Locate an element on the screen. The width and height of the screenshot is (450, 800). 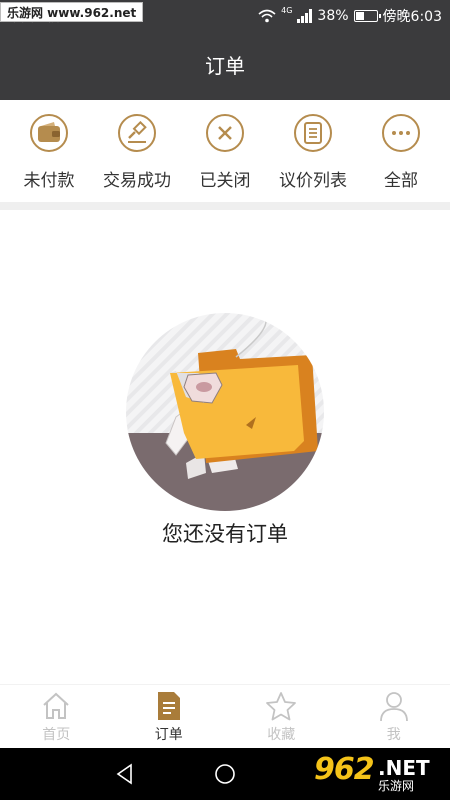
battery-icon is located at coordinates (367, 16).